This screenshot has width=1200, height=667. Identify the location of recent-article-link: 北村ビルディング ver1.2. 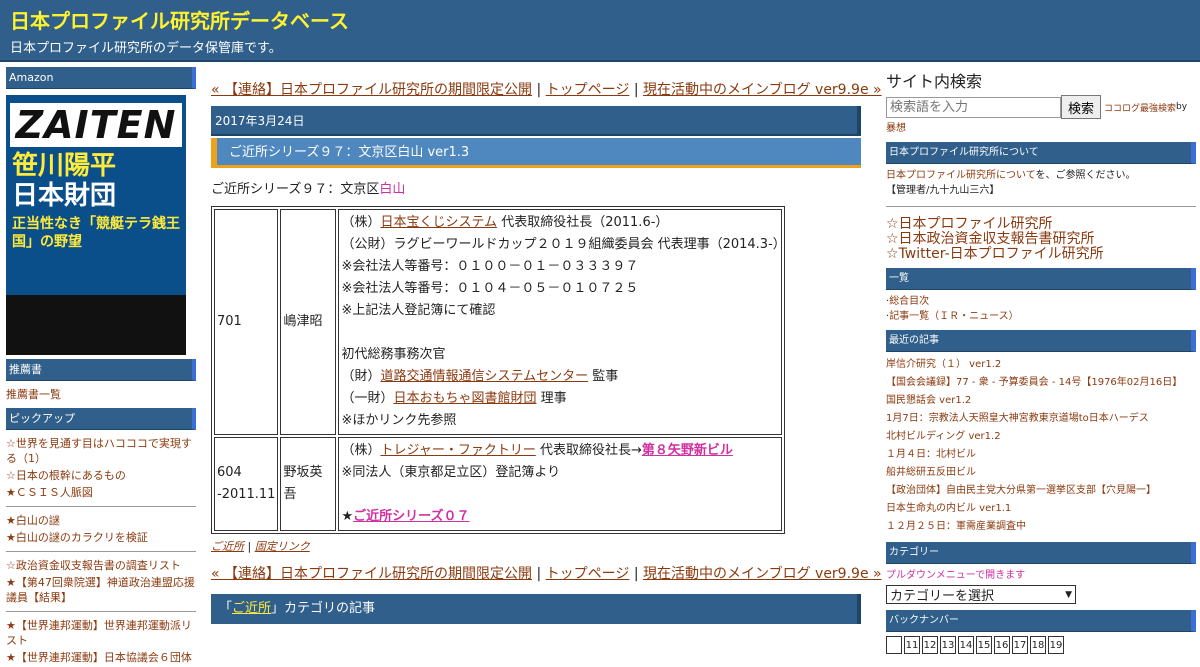
(1041, 437).